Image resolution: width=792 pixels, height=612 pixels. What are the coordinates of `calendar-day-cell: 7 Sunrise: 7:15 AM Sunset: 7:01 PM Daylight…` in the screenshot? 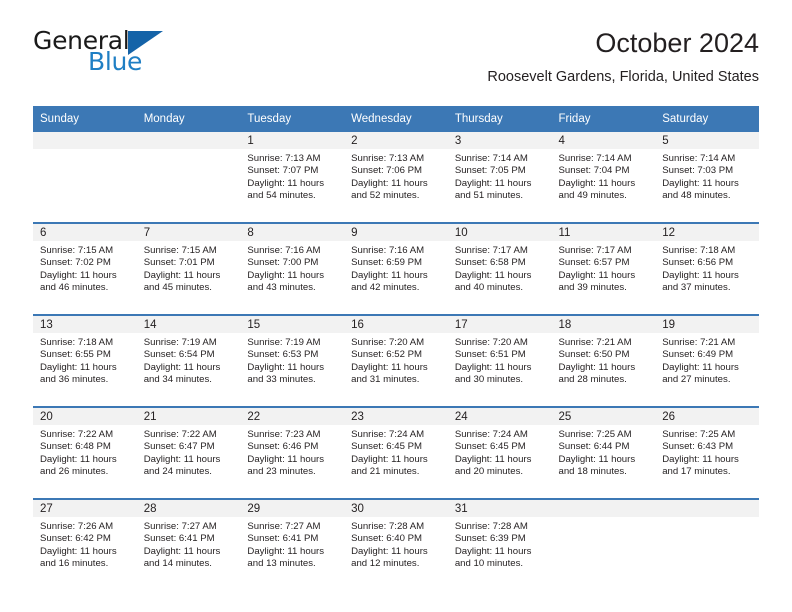 It's located at (188, 269).